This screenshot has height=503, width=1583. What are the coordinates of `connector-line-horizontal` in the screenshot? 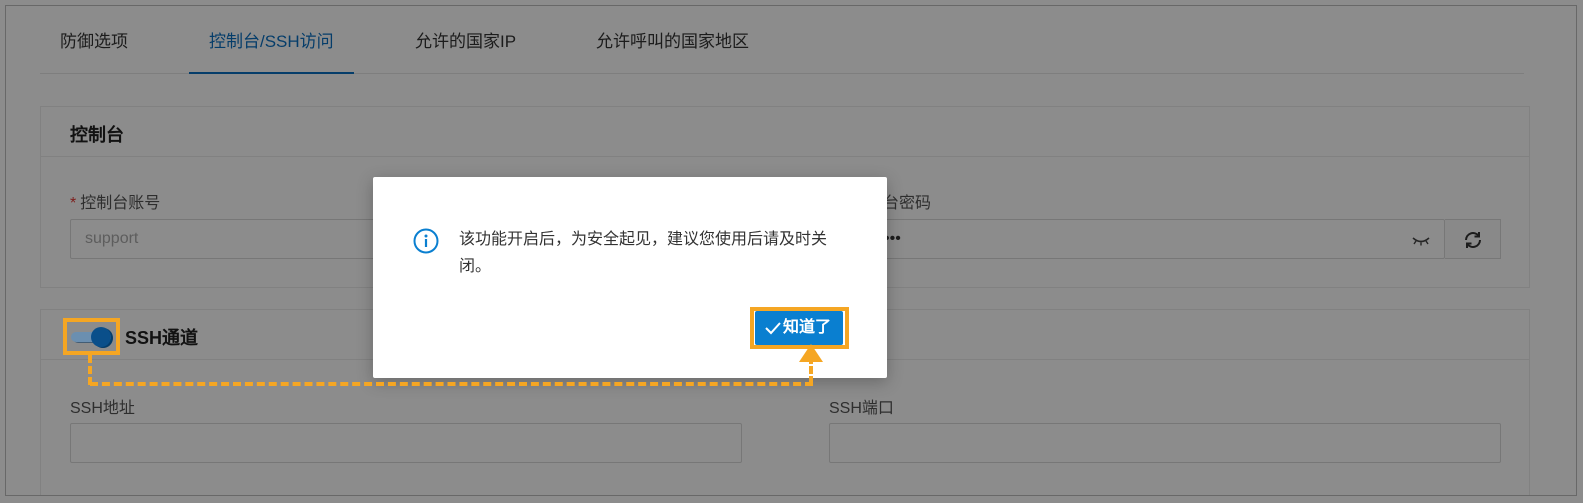 It's located at (451, 384).